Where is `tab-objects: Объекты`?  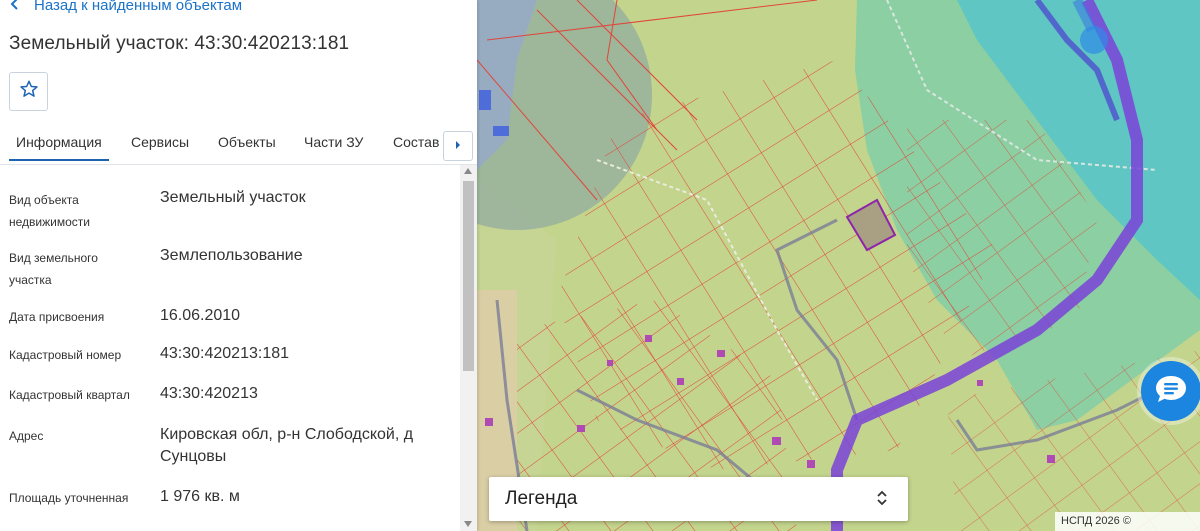 tab-objects: Объекты is located at coordinates (247, 142).